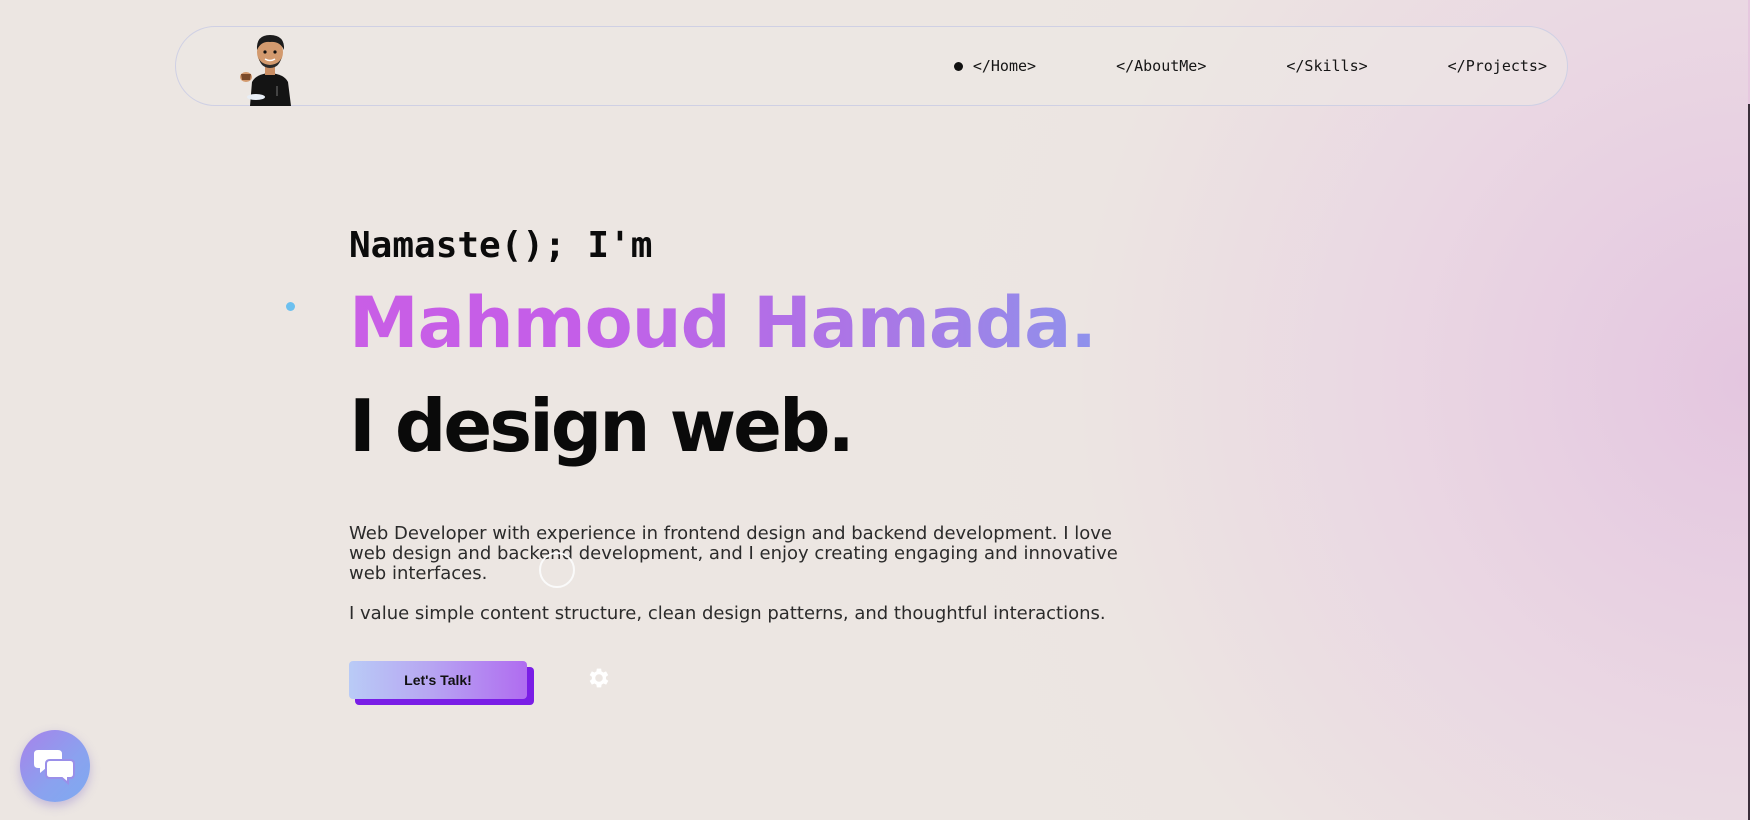 The height and width of the screenshot is (820, 1750). I want to click on hero-name: Mahmoud Hamada., so click(723, 323).